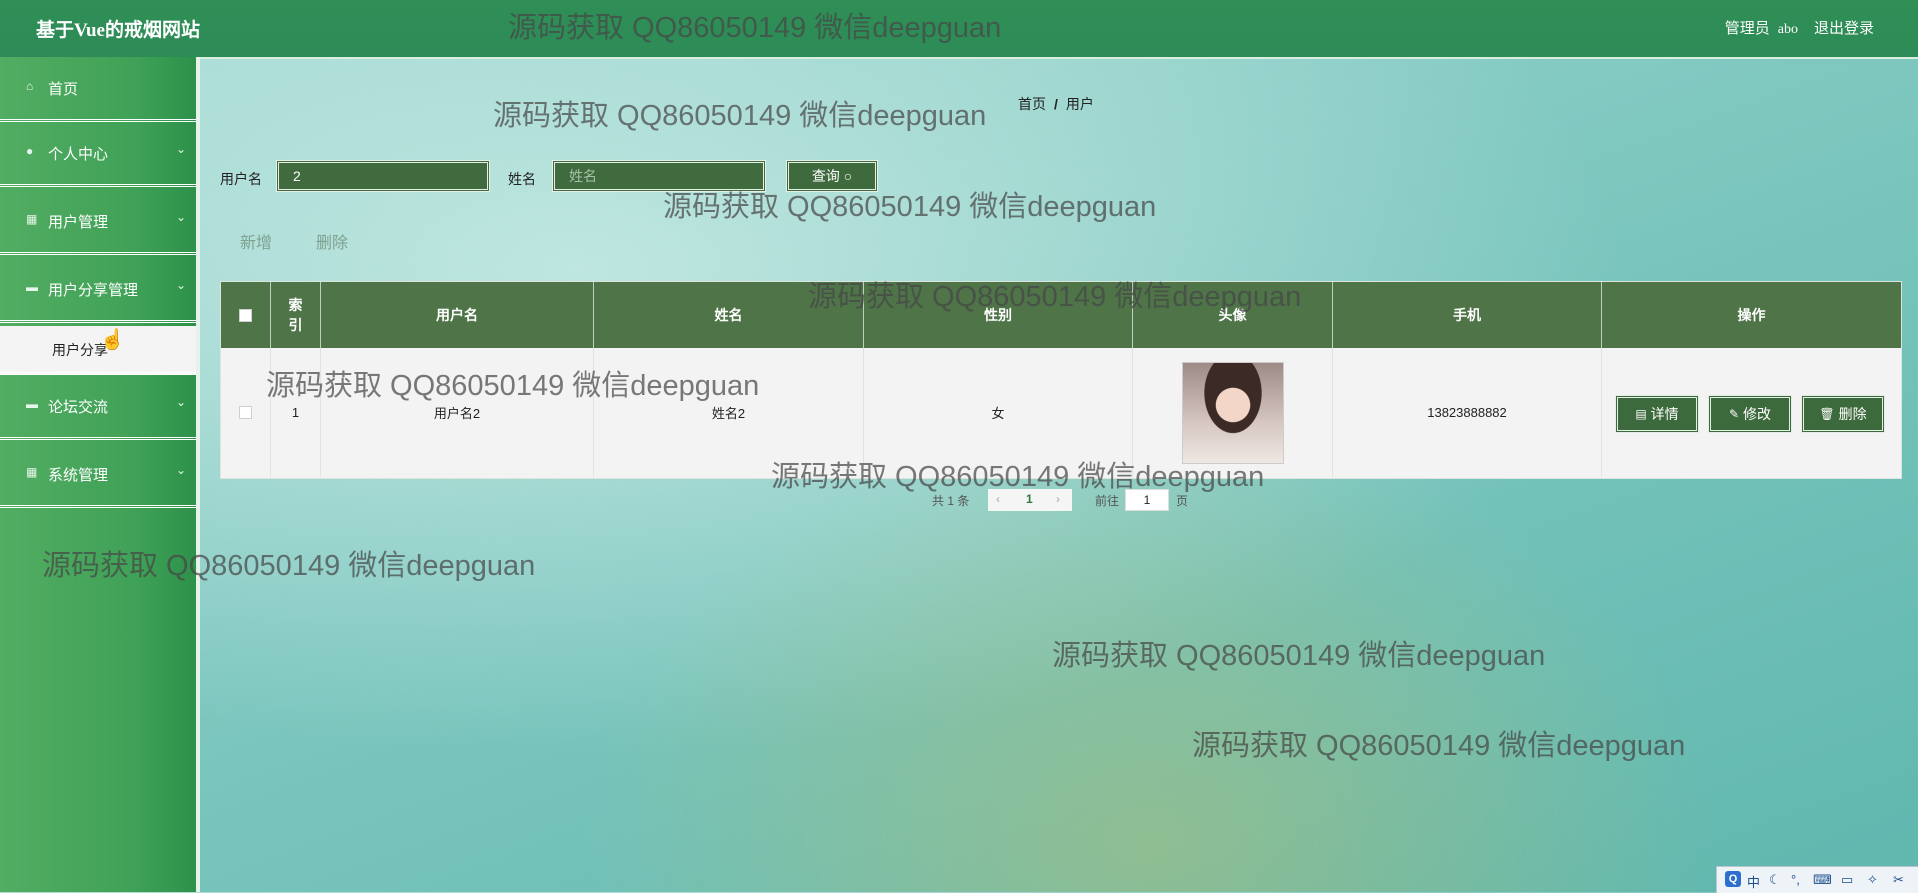  I want to click on submenu-item-user-share: 用户分享, so click(98, 350).